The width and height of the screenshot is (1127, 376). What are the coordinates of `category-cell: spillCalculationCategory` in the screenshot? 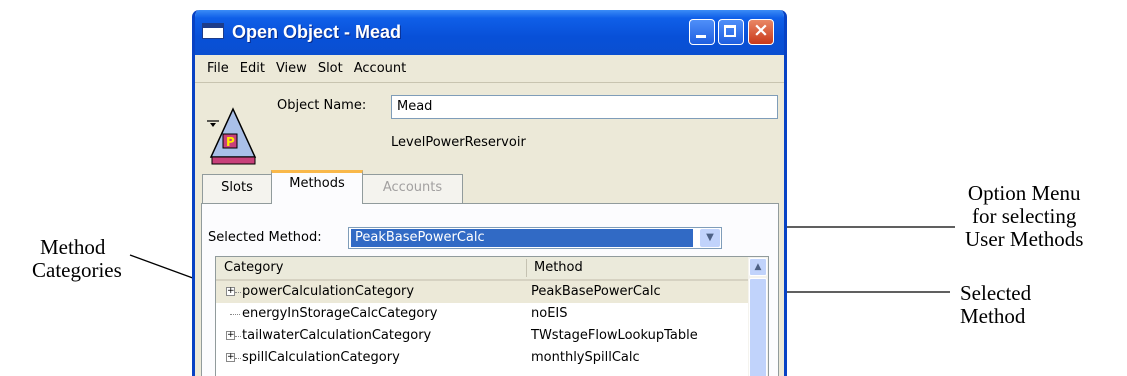 It's located at (321, 357).